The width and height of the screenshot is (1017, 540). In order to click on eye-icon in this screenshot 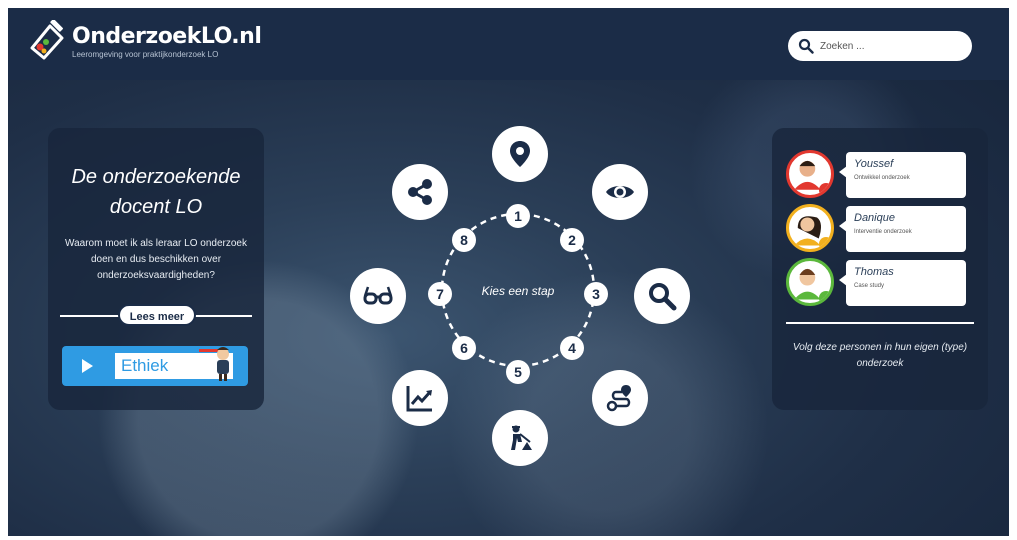, I will do `click(620, 192)`.